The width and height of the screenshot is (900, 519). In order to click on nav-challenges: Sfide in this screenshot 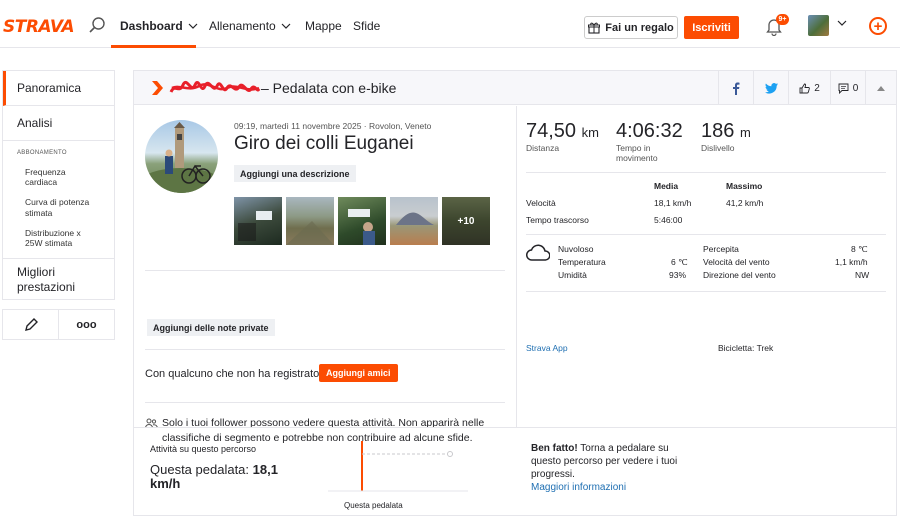, I will do `click(366, 26)`.